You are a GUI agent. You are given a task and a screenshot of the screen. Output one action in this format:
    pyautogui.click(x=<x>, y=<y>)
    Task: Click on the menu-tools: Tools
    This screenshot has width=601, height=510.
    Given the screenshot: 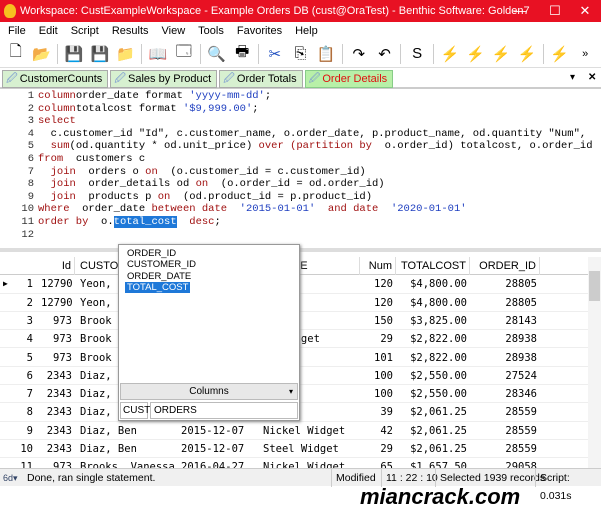 What is the action you would take?
    pyautogui.click(x=211, y=31)
    